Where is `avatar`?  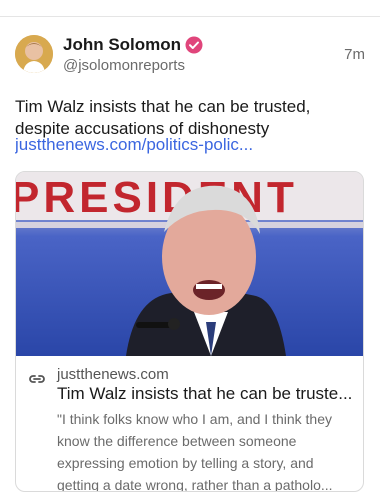 avatar is located at coordinates (34, 54).